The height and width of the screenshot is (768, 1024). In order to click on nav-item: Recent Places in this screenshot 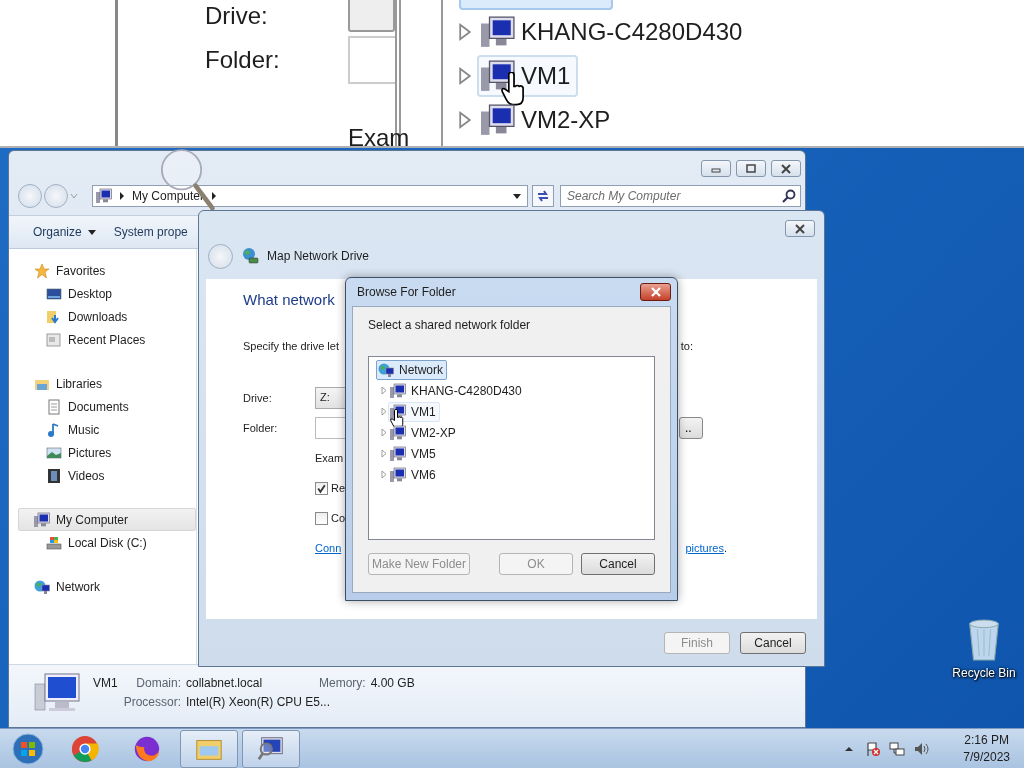, I will do `click(107, 339)`.